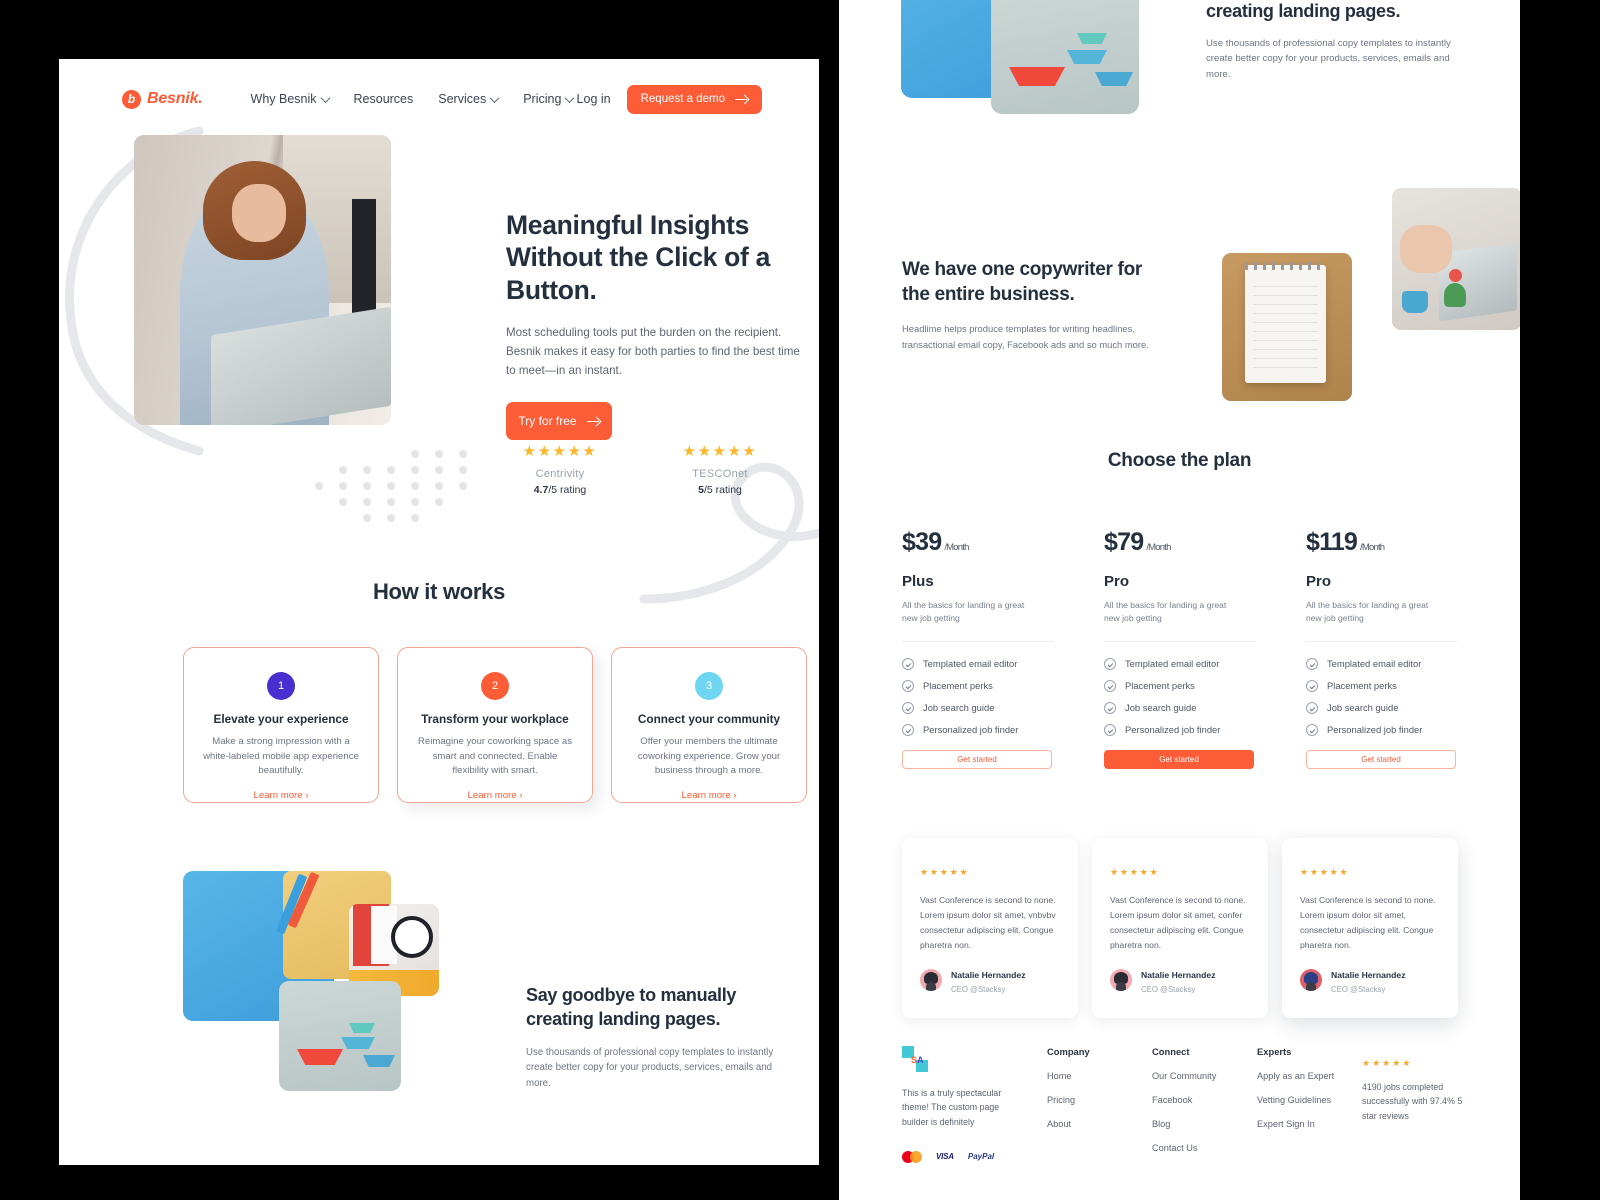 This screenshot has height=1200, width=1600. I want to click on footer-link-contact-us: Contact Us, so click(1204, 1148).